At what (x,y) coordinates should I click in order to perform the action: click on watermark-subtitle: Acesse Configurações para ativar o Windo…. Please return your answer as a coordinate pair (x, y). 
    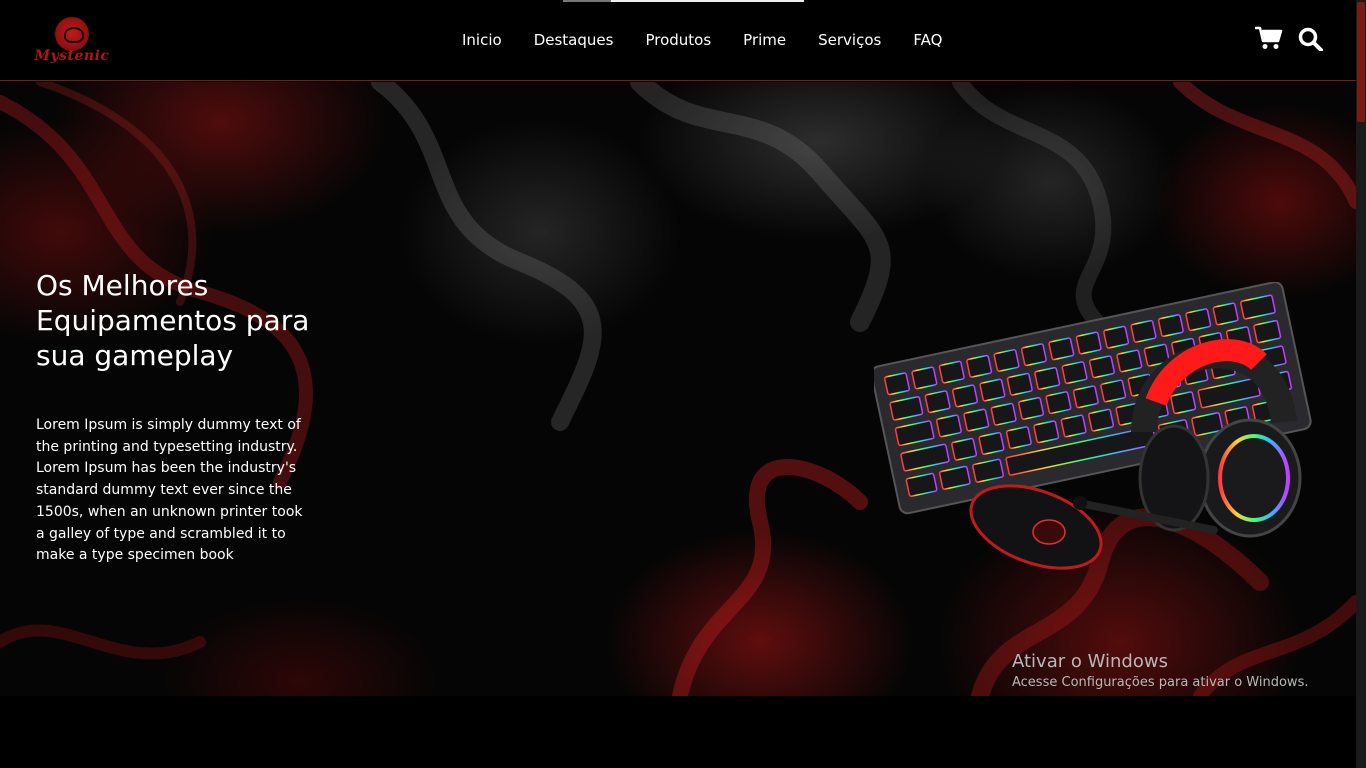
    Looking at the image, I should click on (1160, 682).